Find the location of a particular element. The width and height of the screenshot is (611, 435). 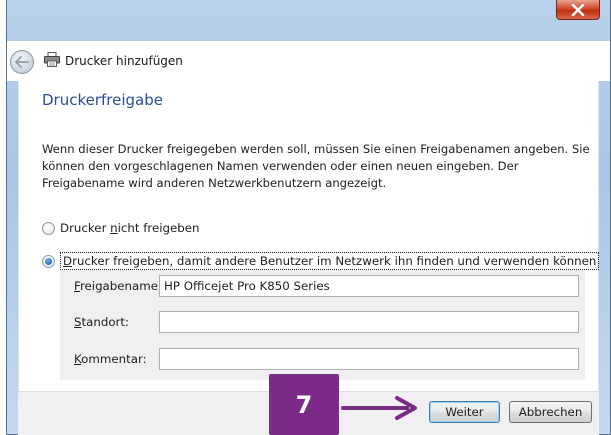

share-name-input is located at coordinates (369, 286).